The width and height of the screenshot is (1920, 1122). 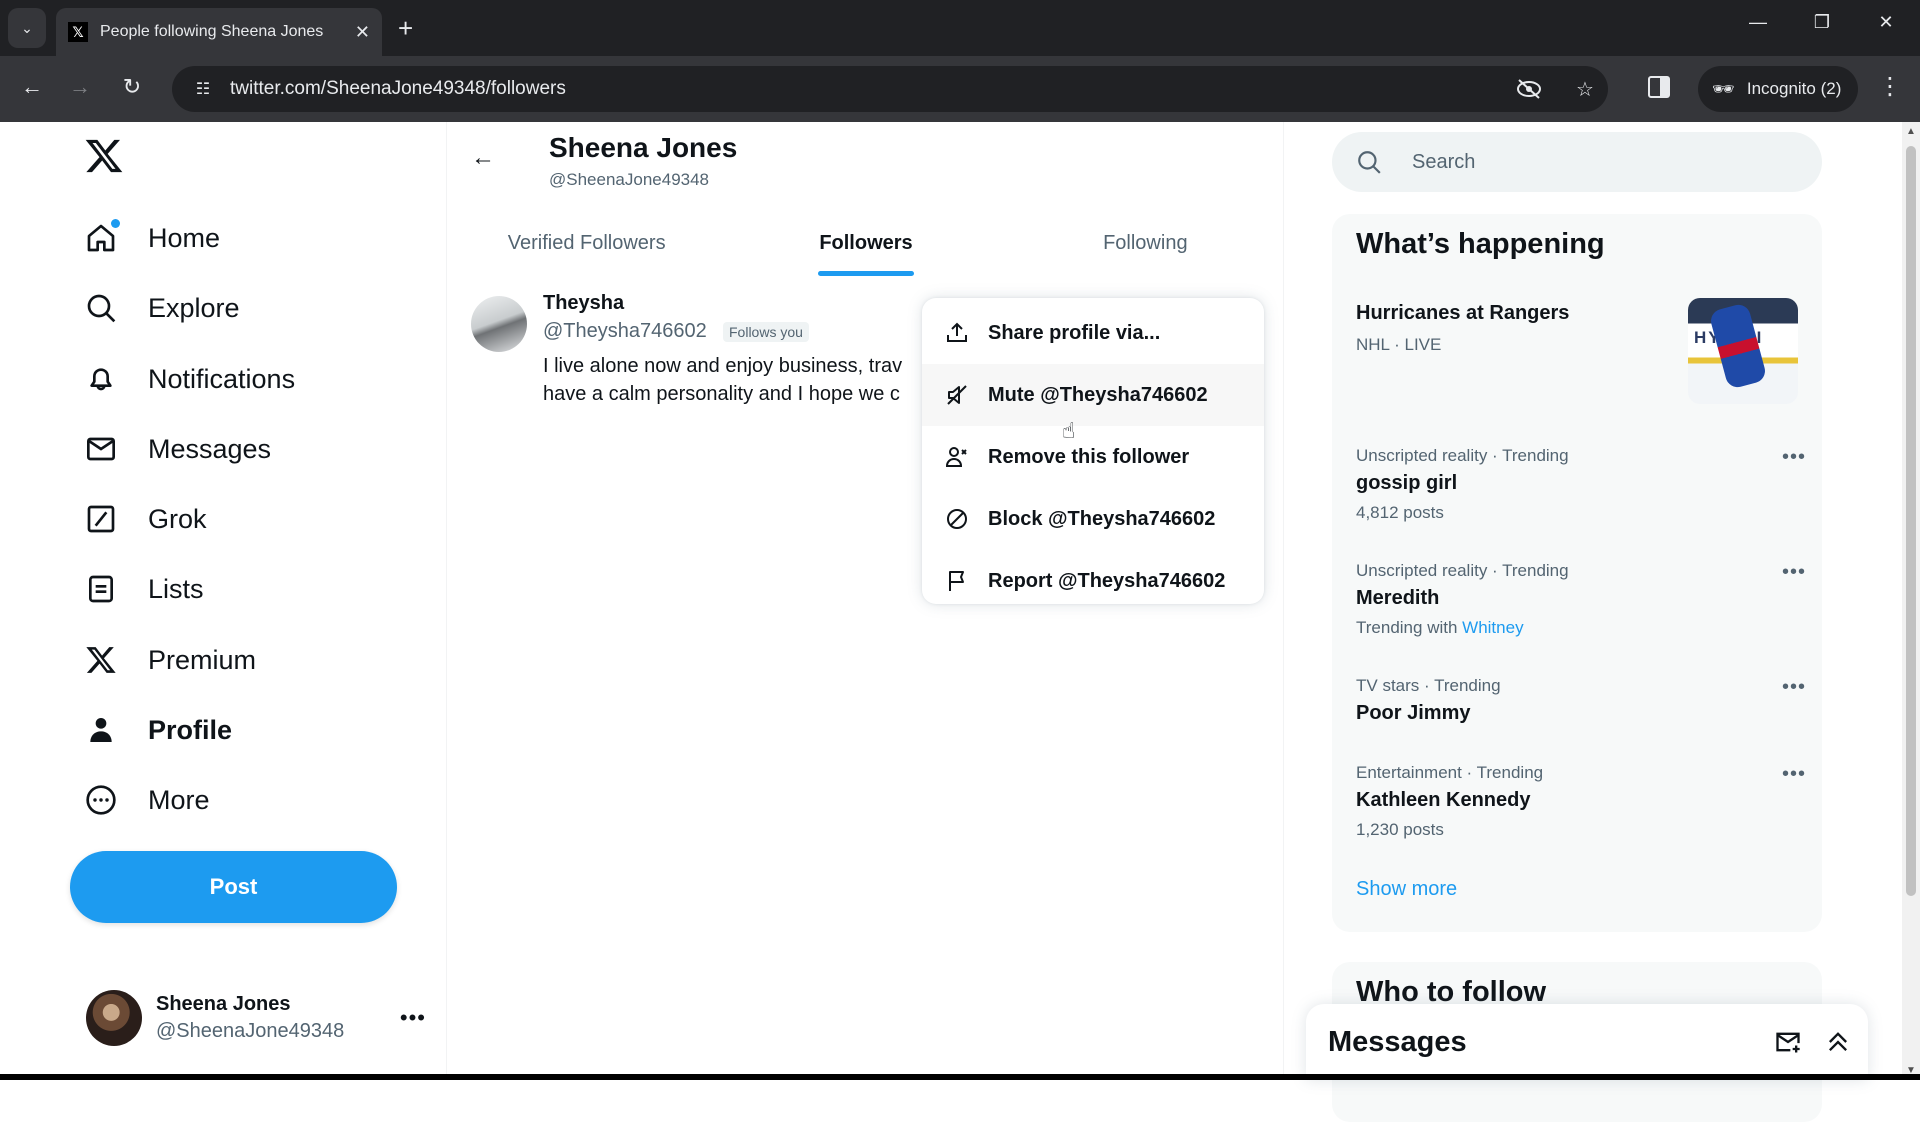 What do you see at coordinates (1738, 346) in the screenshot?
I see `hockey-player-image` at bounding box center [1738, 346].